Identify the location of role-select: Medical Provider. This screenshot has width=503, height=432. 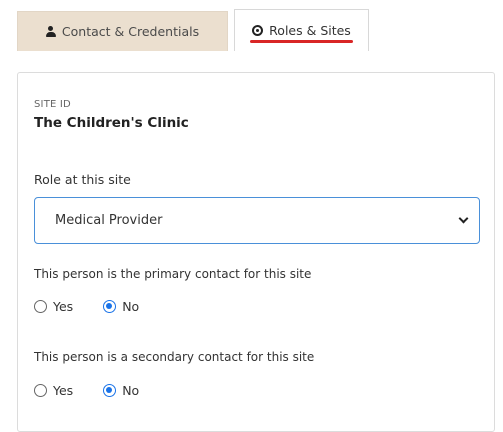
(257, 220).